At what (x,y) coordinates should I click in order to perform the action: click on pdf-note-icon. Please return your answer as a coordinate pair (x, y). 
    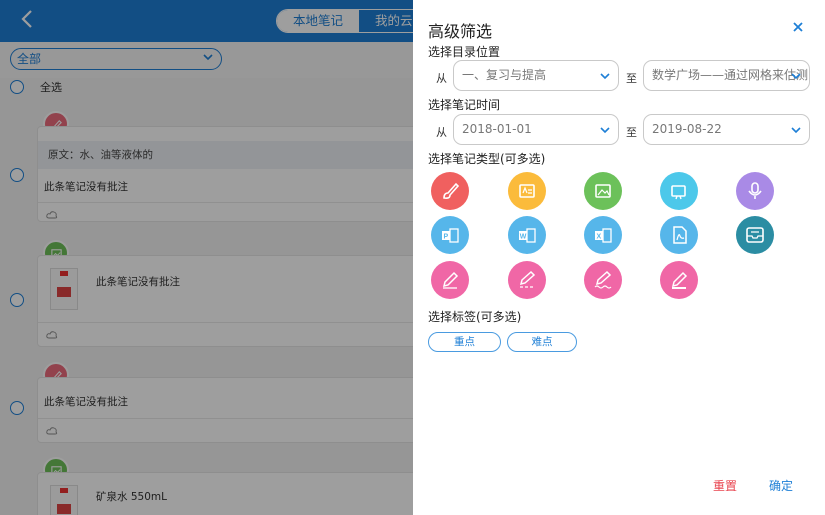
    Looking at the image, I should click on (679, 235).